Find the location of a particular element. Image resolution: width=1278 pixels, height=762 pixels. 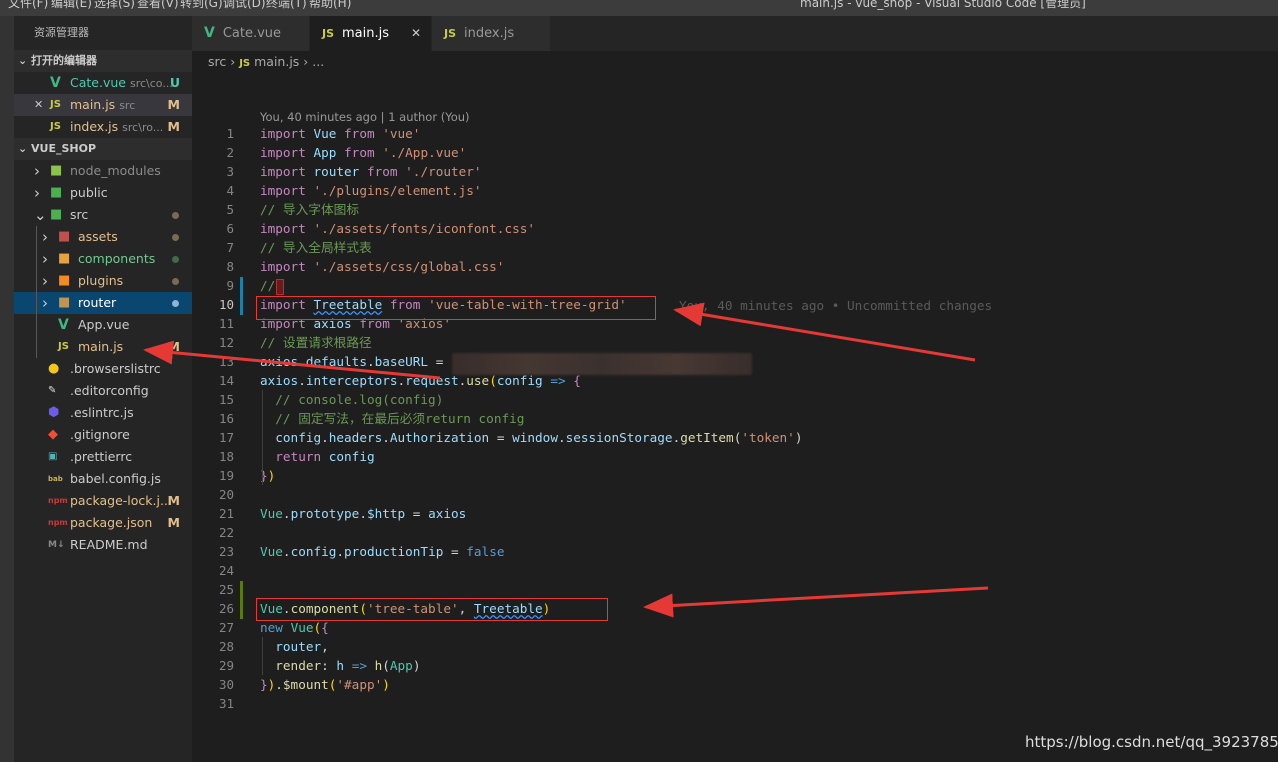

arrow-to-component is located at coordinates (816, 602).